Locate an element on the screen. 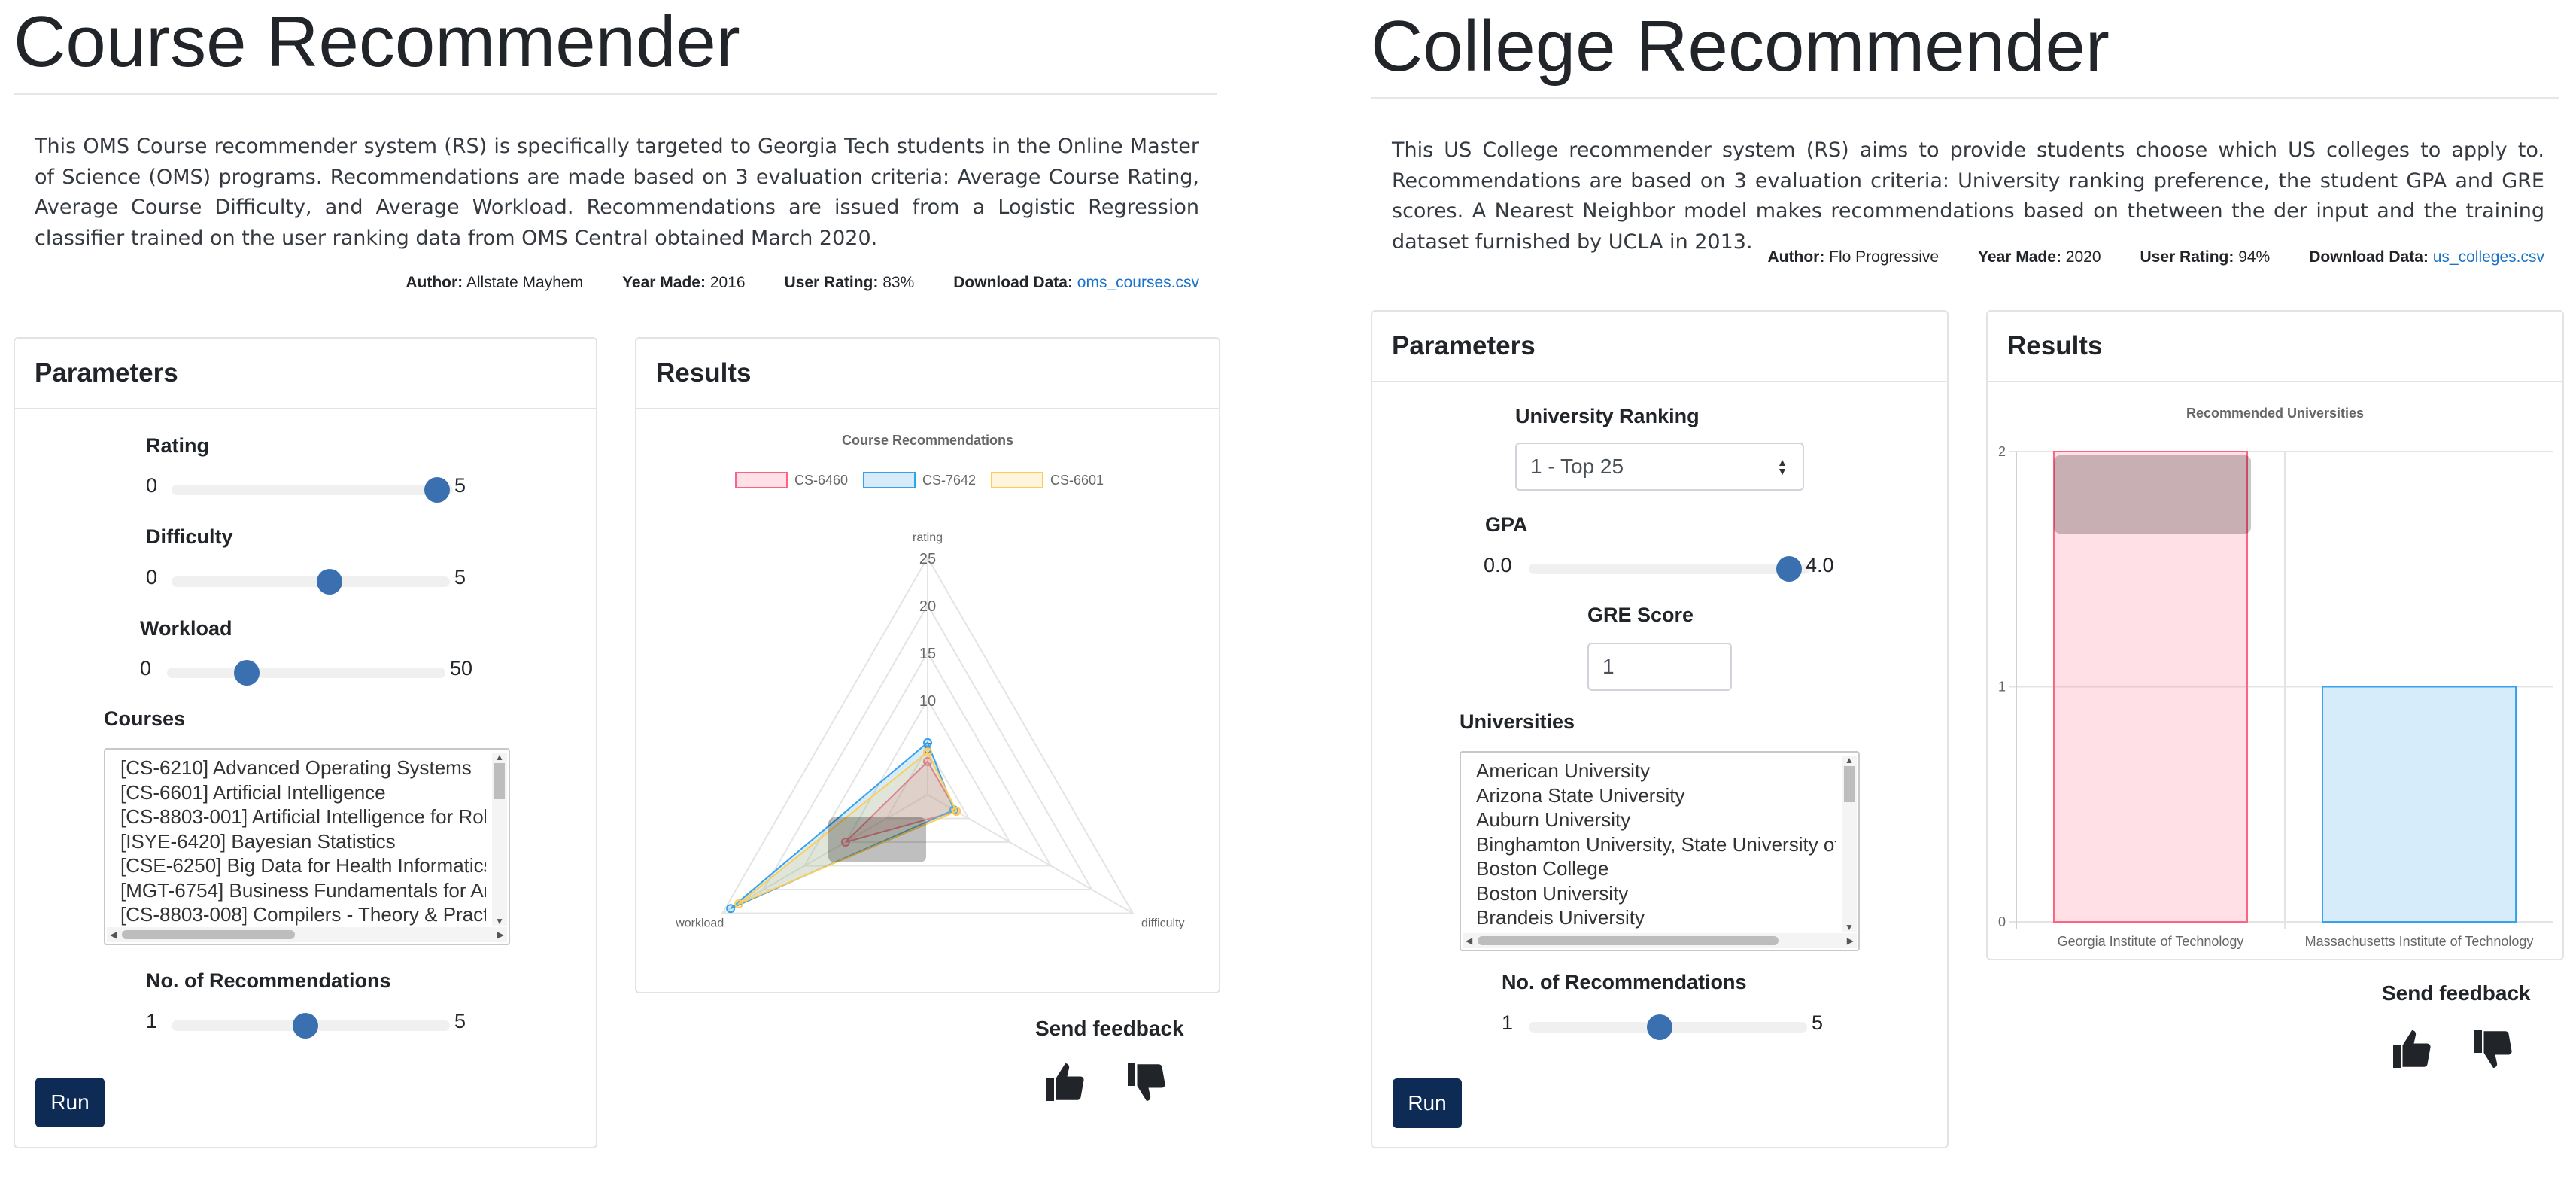  list-item: Arizona State University is located at coordinates (1656, 795).